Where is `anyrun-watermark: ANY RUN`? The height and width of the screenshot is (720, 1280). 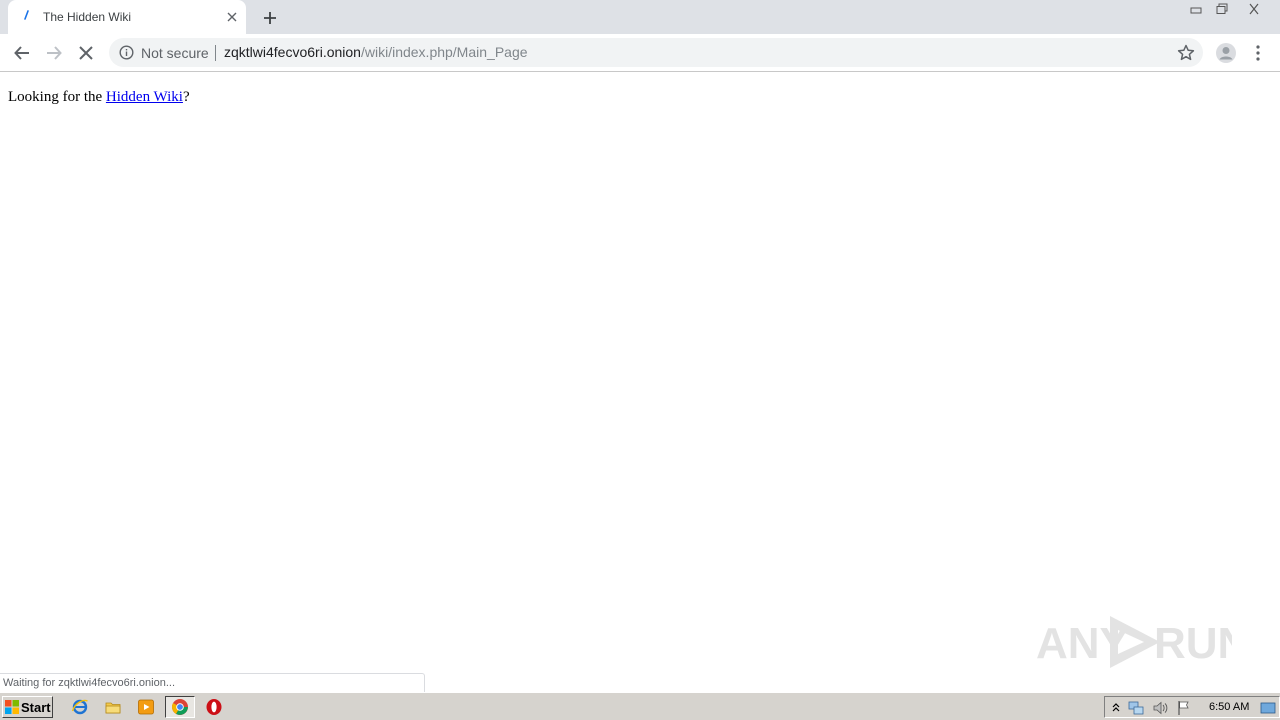
anyrun-watermark: ANY RUN is located at coordinates (1134, 642).